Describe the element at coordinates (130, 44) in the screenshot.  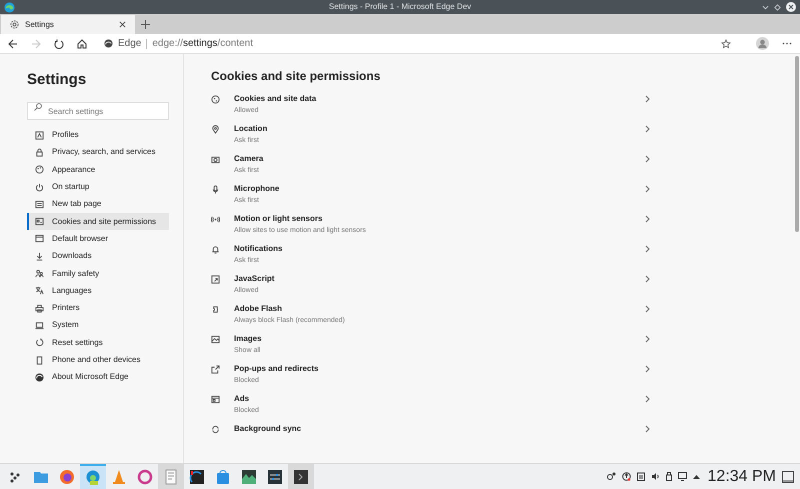
I see `site-label: Edge` at that location.